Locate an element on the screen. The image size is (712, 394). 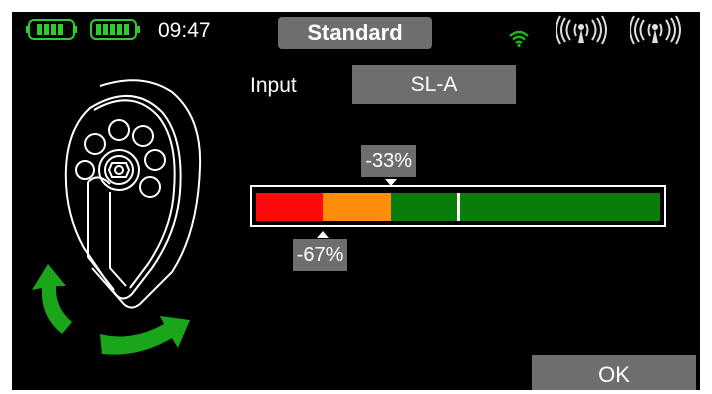
range-bar is located at coordinates (458, 207).